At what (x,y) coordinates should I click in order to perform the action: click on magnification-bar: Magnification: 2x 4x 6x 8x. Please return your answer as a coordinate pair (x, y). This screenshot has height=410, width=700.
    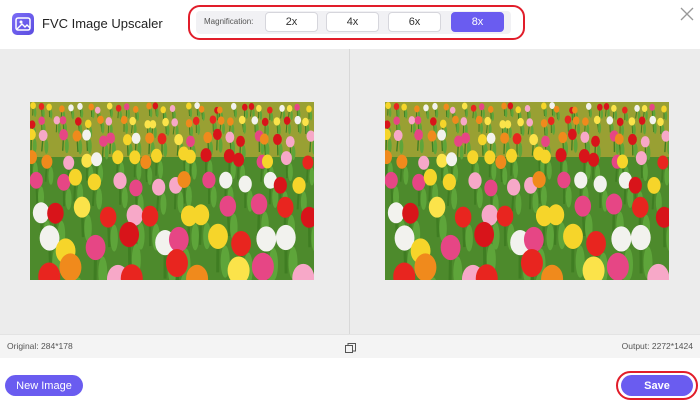
    Looking at the image, I should click on (353, 22).